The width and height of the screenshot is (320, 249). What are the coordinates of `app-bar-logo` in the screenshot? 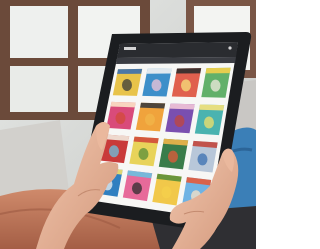 It's located at (130, 48).